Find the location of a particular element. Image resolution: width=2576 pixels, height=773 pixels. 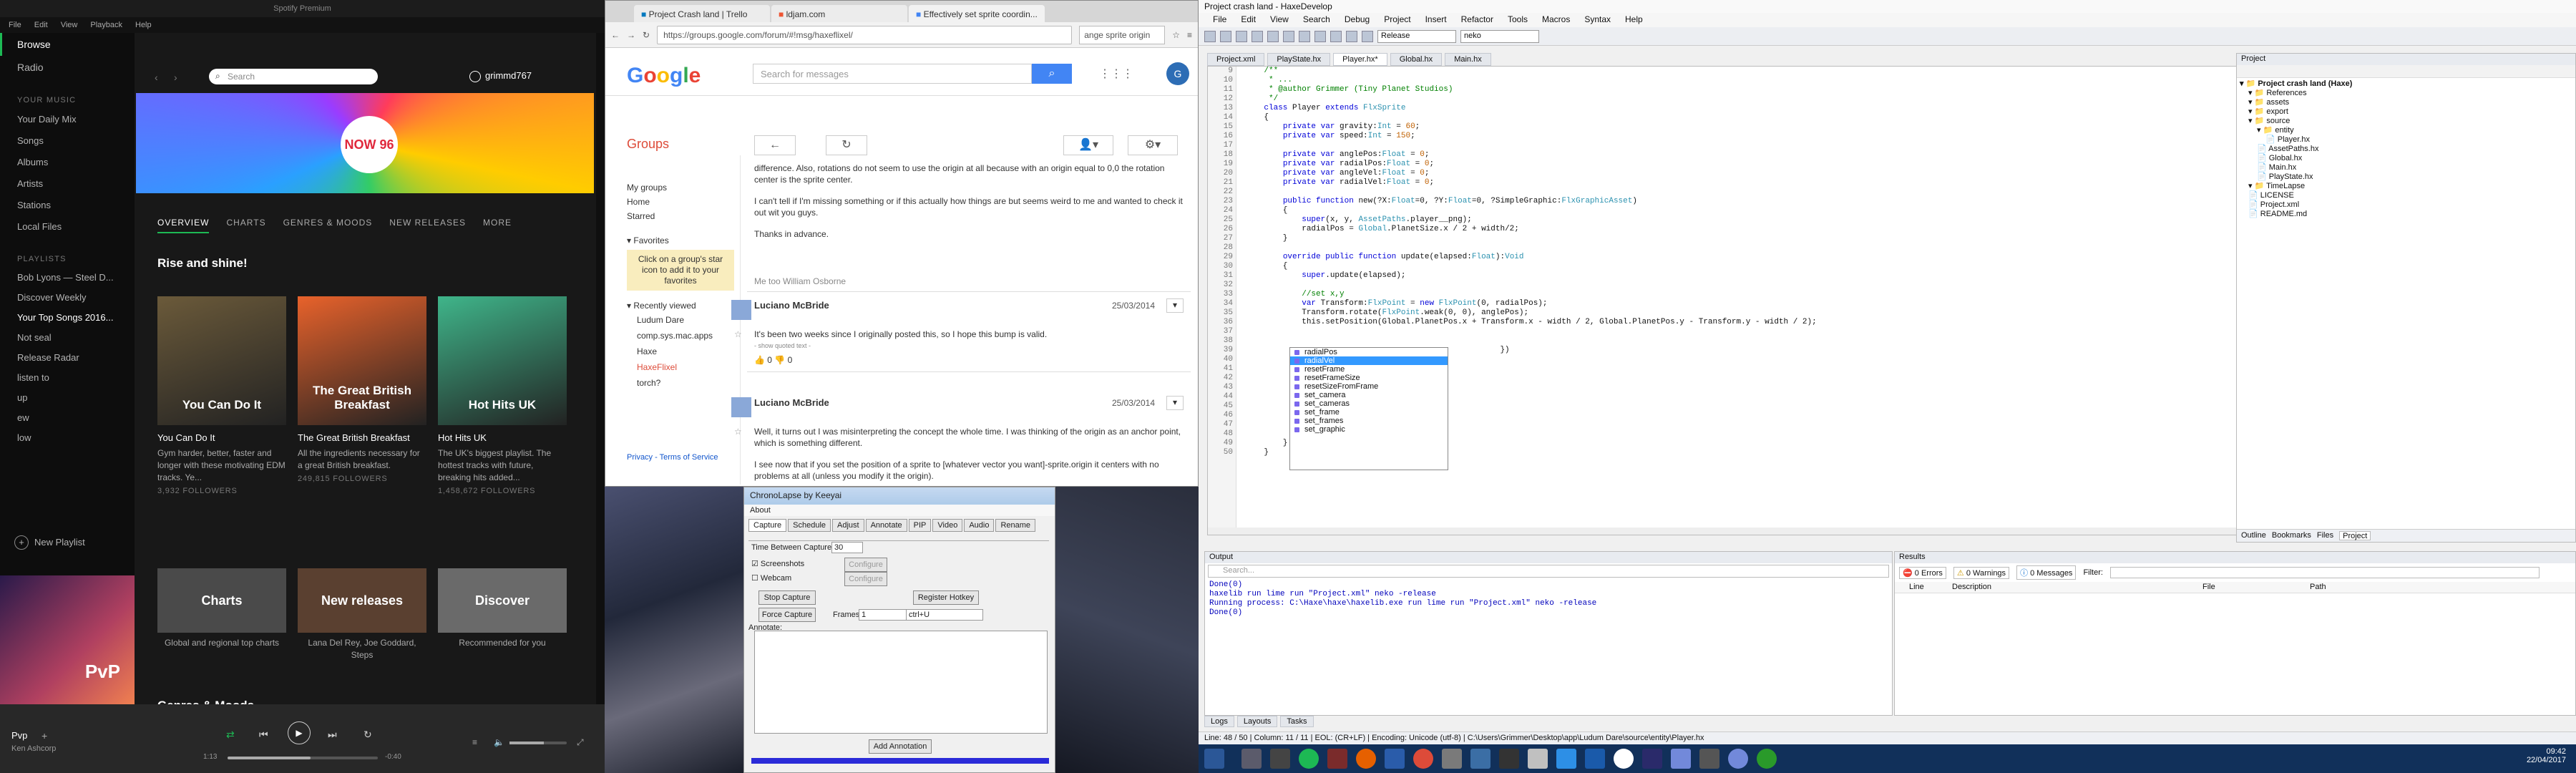

firefox-icon is located at coordinates (1366, 759).